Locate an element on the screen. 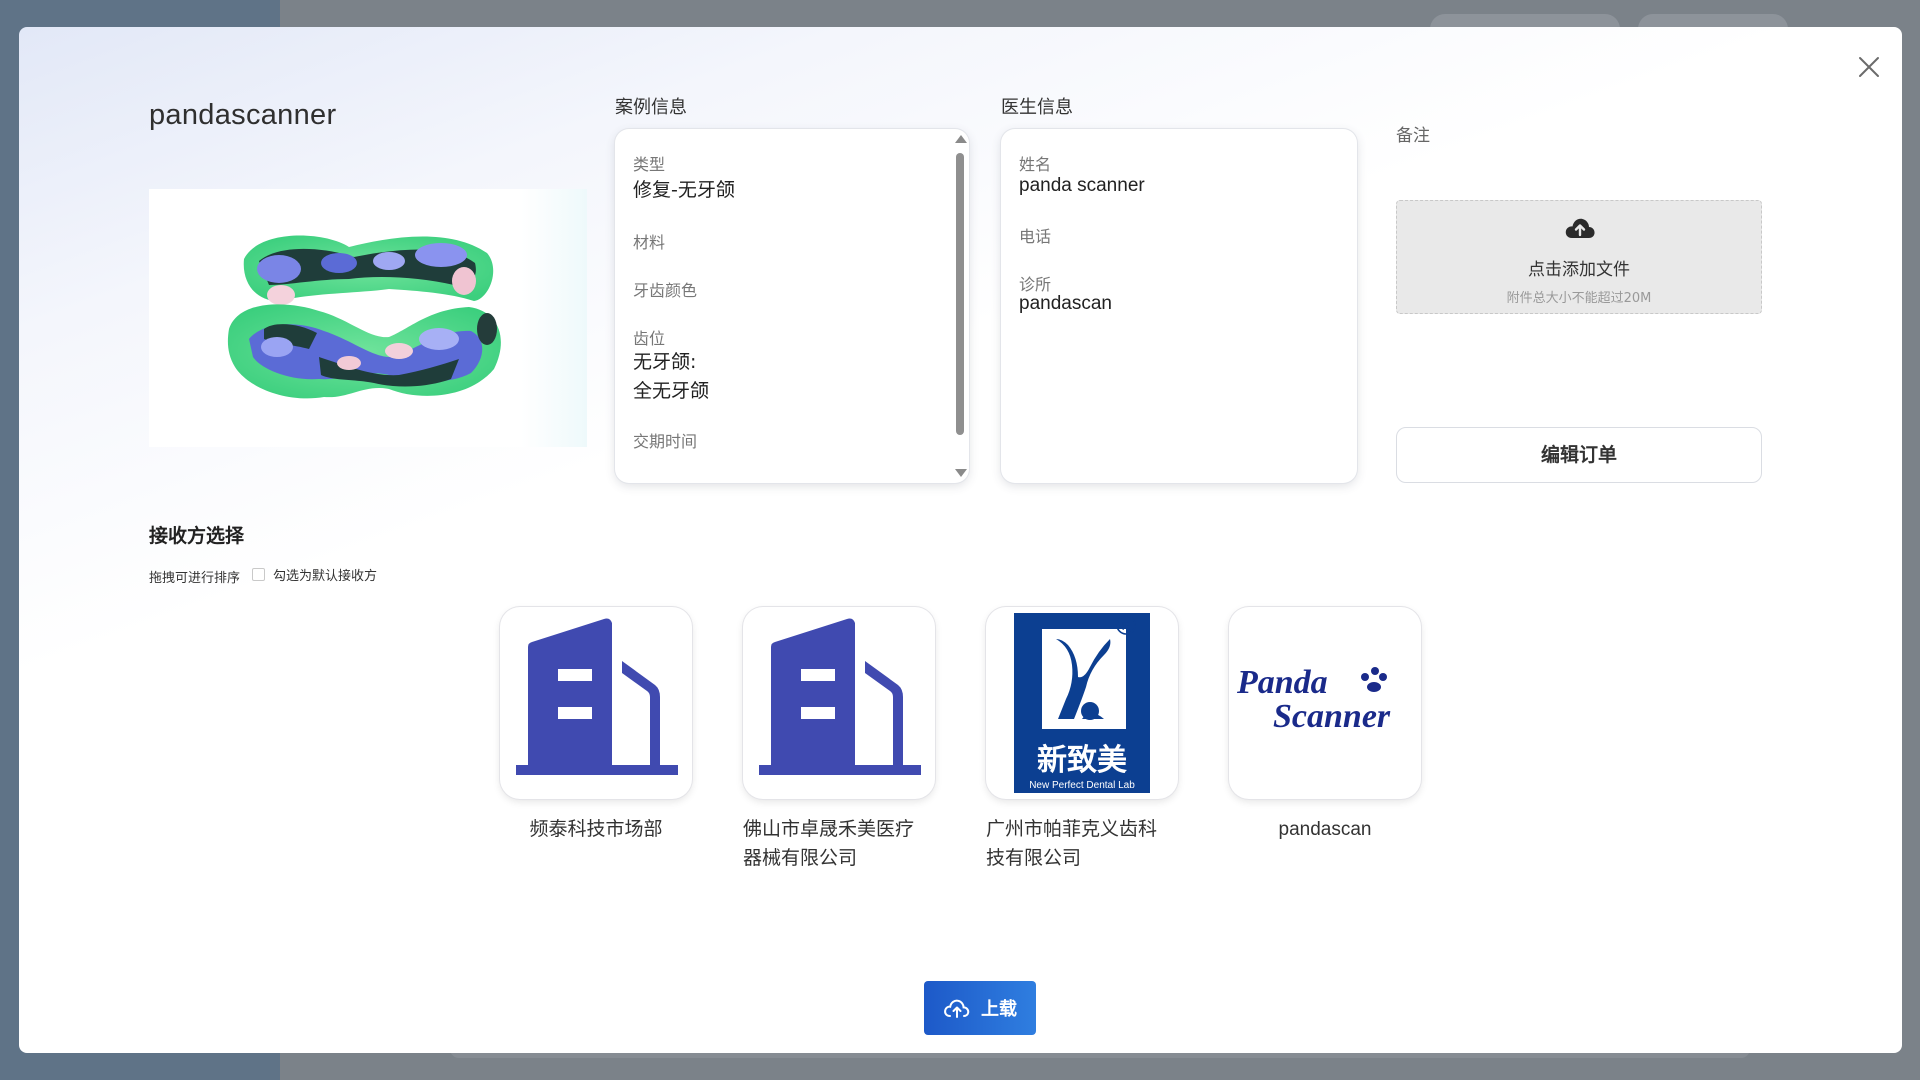 The height and width of the screenshot is (1080, 1920). org-name-line-2: 技有限公司 is located at coordinates (1034, 858).